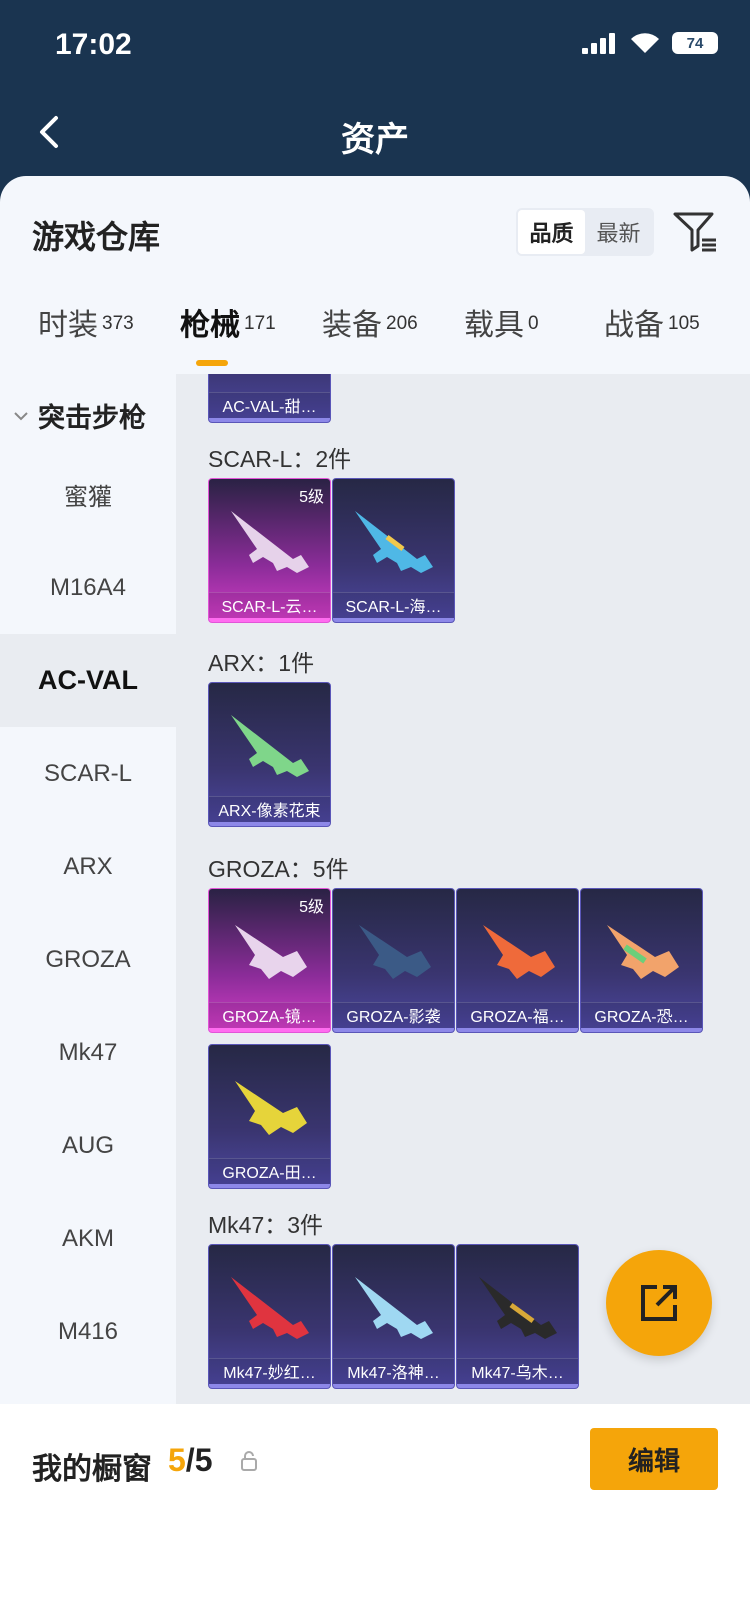  Describe the element at coordinates (375, 45) in the screenshot. I see `status-bar: 17:02 74` at that location.